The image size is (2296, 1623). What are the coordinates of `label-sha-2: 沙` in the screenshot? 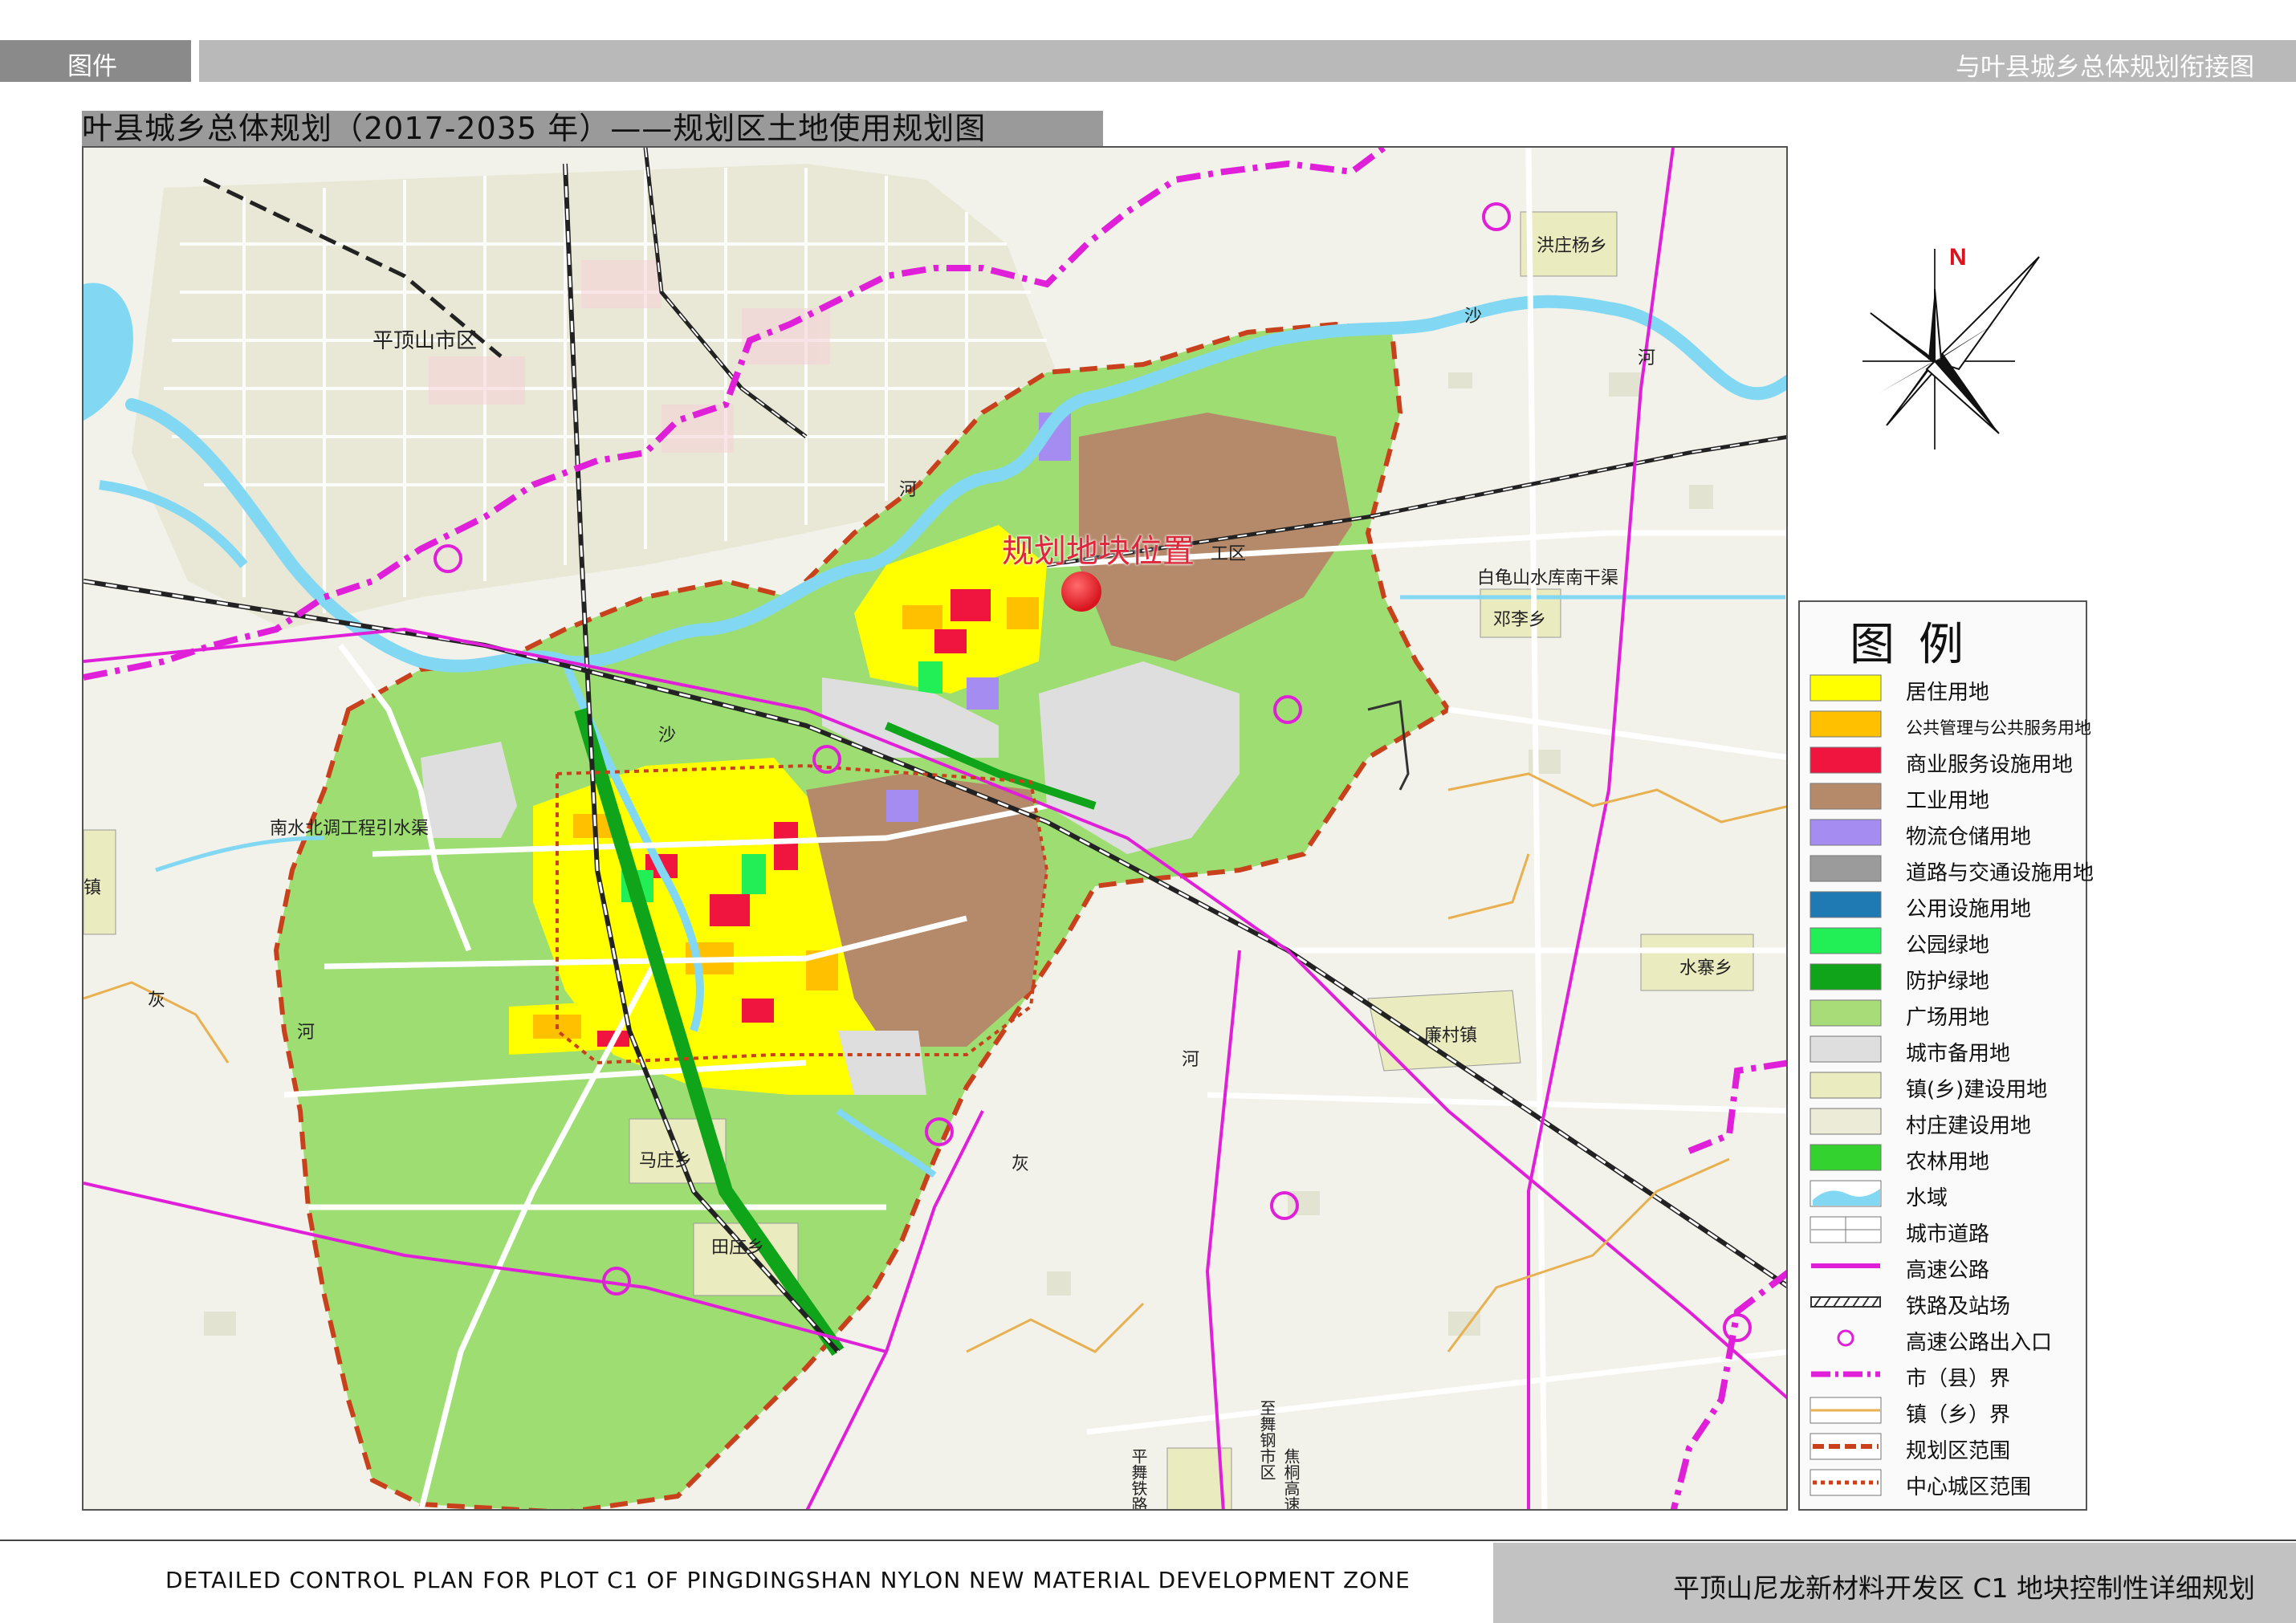 It's located at (1473, 317).